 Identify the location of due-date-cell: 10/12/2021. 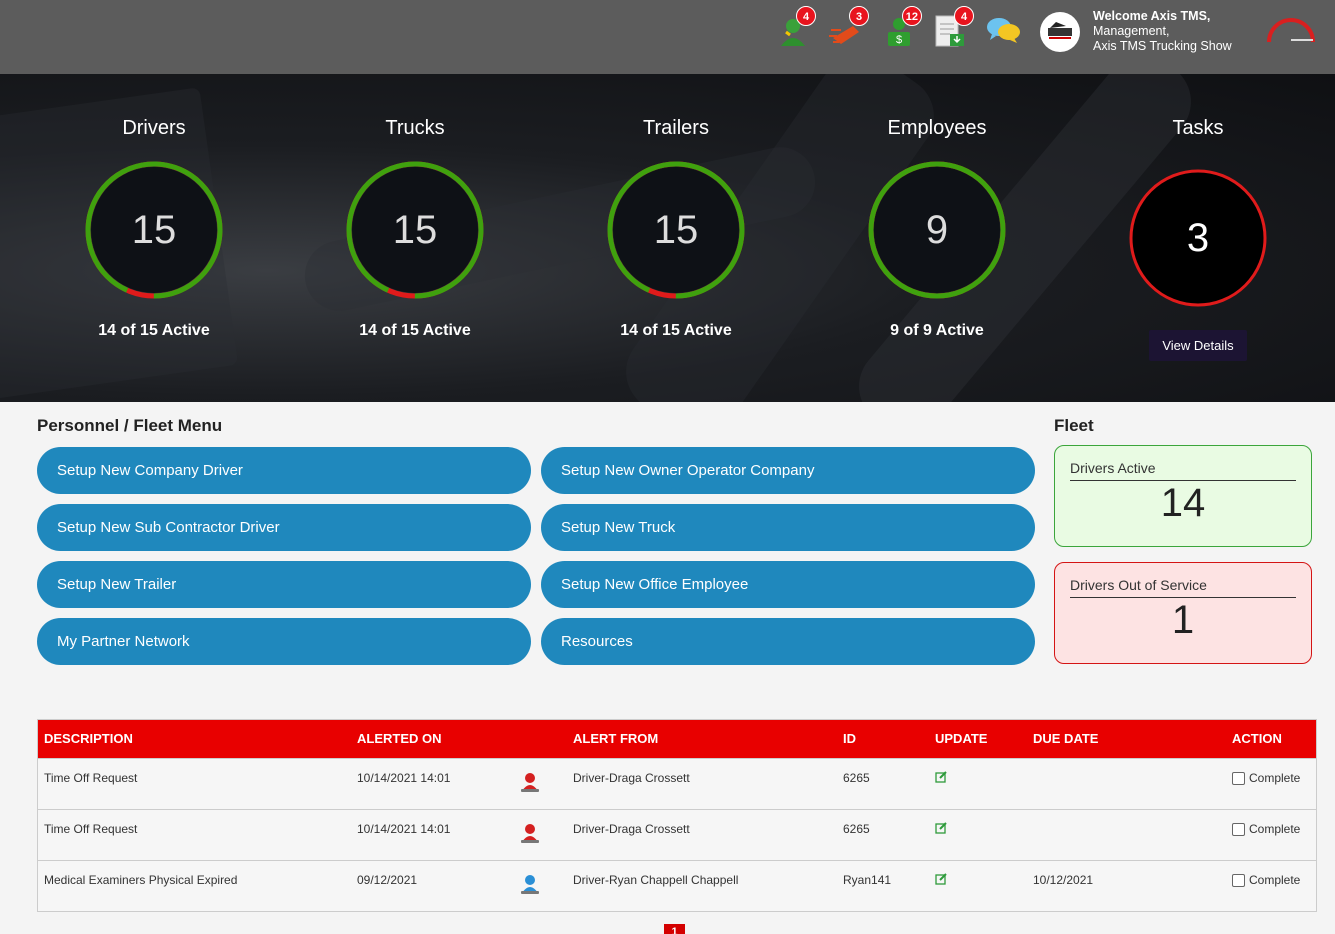
(1063, 880).